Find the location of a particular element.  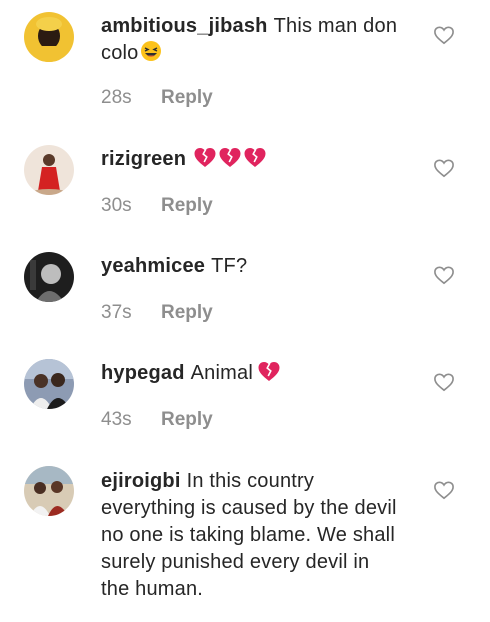

comment-text: ambitious_jibash This man don colo is located at coordinates (261, 41).